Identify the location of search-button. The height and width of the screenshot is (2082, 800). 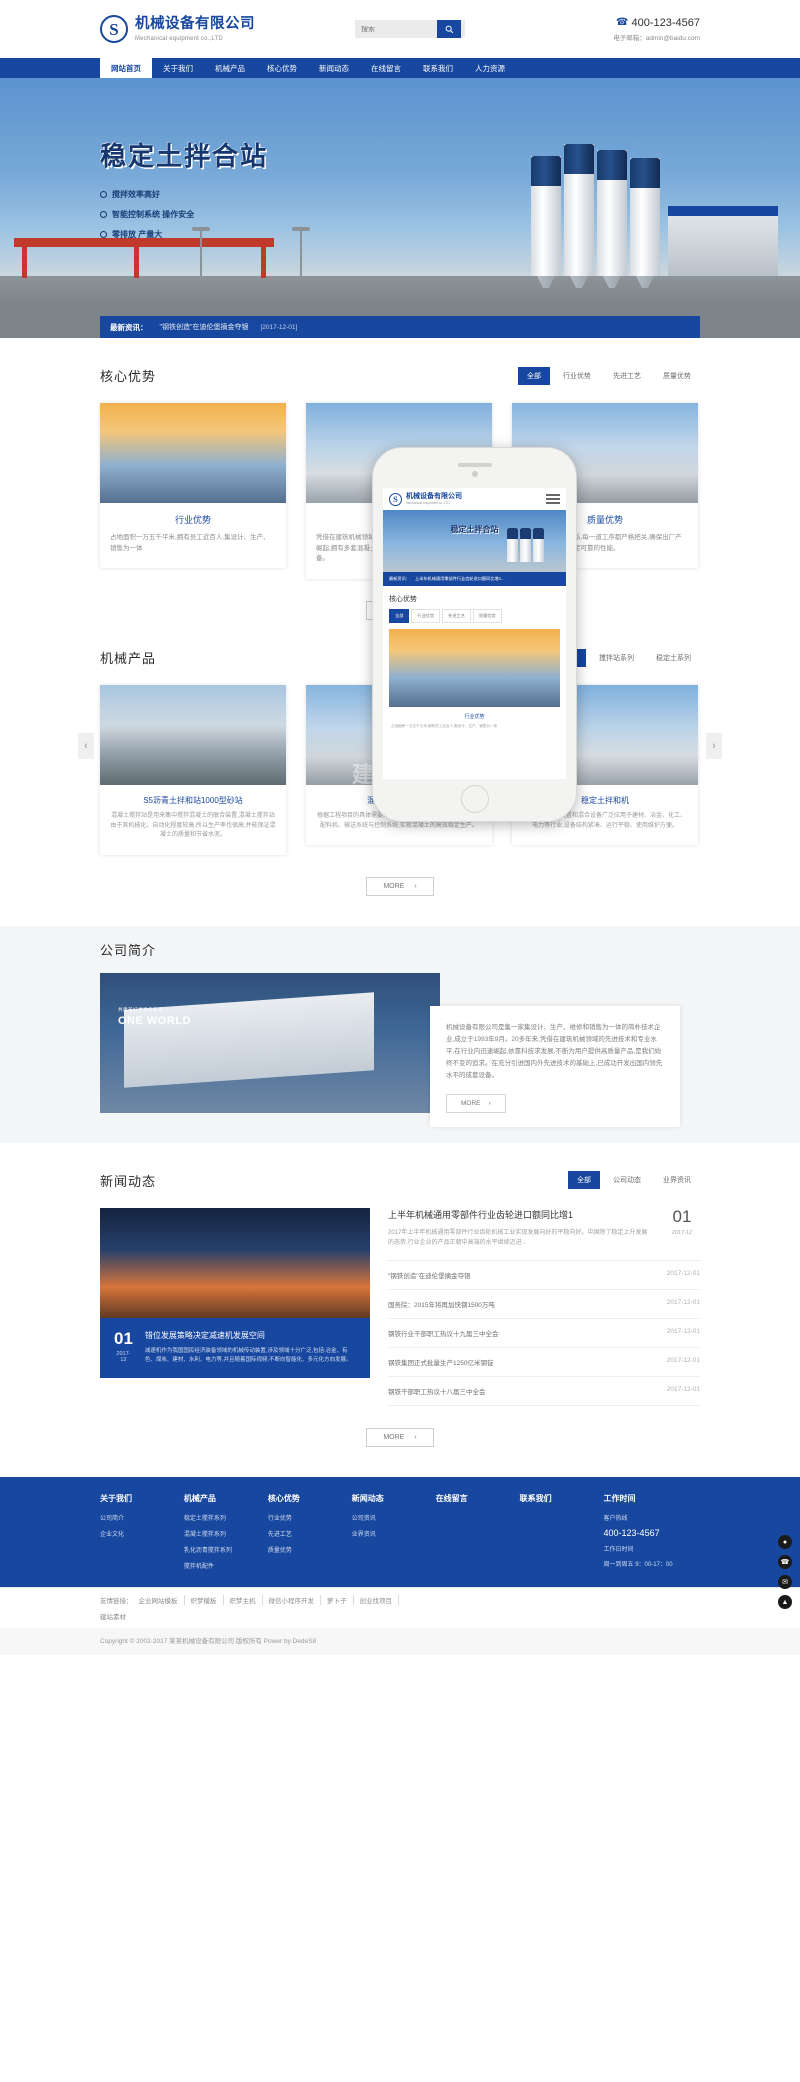
(449, 29).